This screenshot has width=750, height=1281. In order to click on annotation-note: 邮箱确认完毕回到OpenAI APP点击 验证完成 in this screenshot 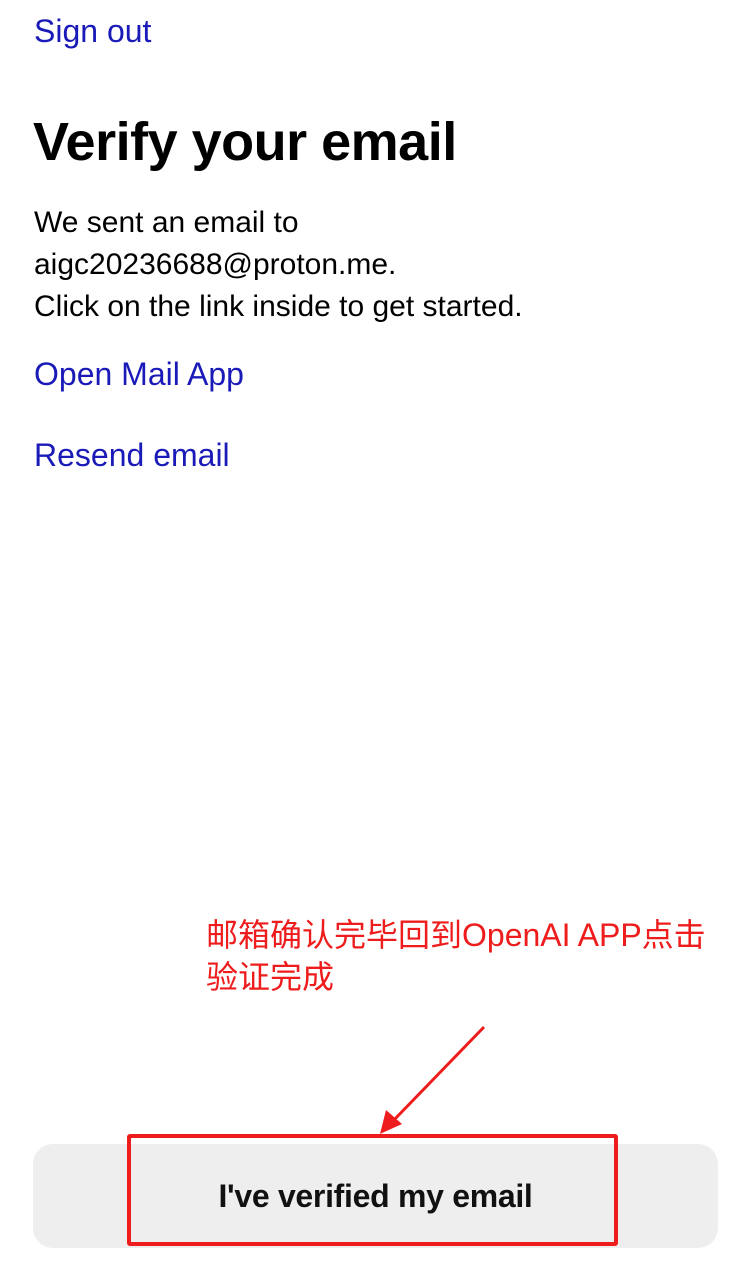, I will do `click(476, 956)`.